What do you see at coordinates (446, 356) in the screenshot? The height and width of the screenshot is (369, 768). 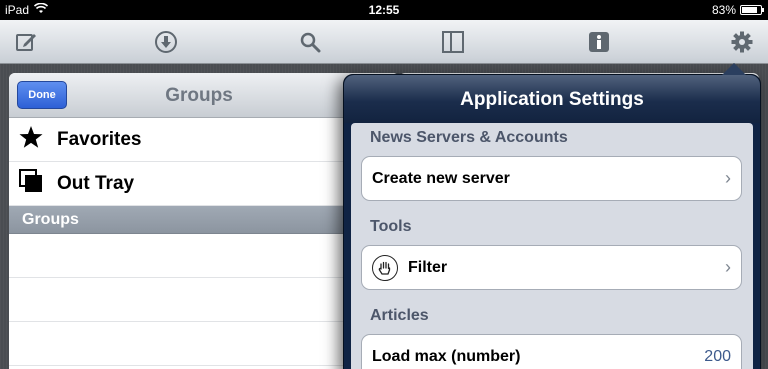 I see `cell-label: Load max (number)` at bounding box center [446, 356].